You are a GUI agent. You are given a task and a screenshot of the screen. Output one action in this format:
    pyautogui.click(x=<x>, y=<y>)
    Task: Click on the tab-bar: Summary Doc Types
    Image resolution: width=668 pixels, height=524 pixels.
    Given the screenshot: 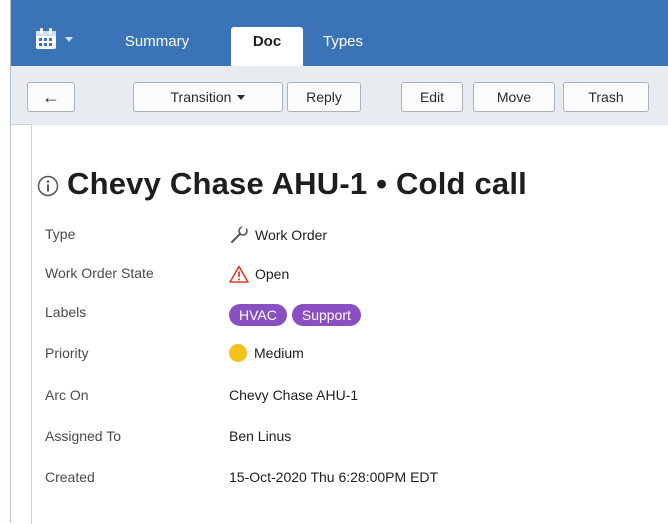 What is the action you would take?
    pyautogui.click(x=339, y=33)
    